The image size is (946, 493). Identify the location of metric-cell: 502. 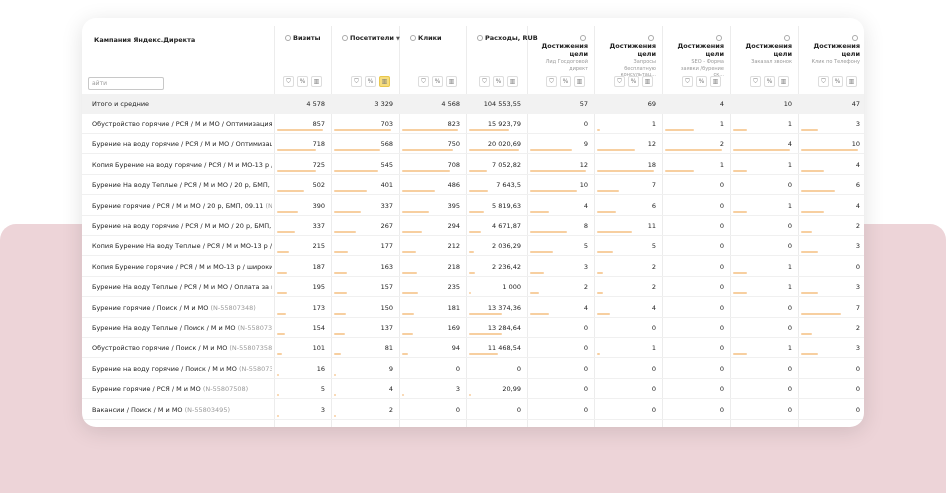
(318, 185).